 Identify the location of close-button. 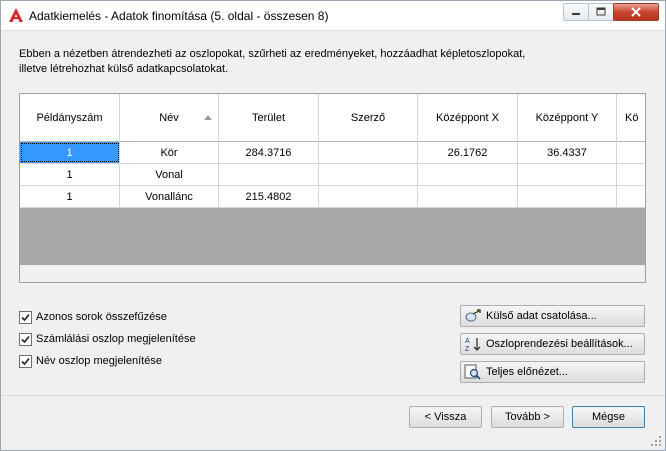
(636, 12).